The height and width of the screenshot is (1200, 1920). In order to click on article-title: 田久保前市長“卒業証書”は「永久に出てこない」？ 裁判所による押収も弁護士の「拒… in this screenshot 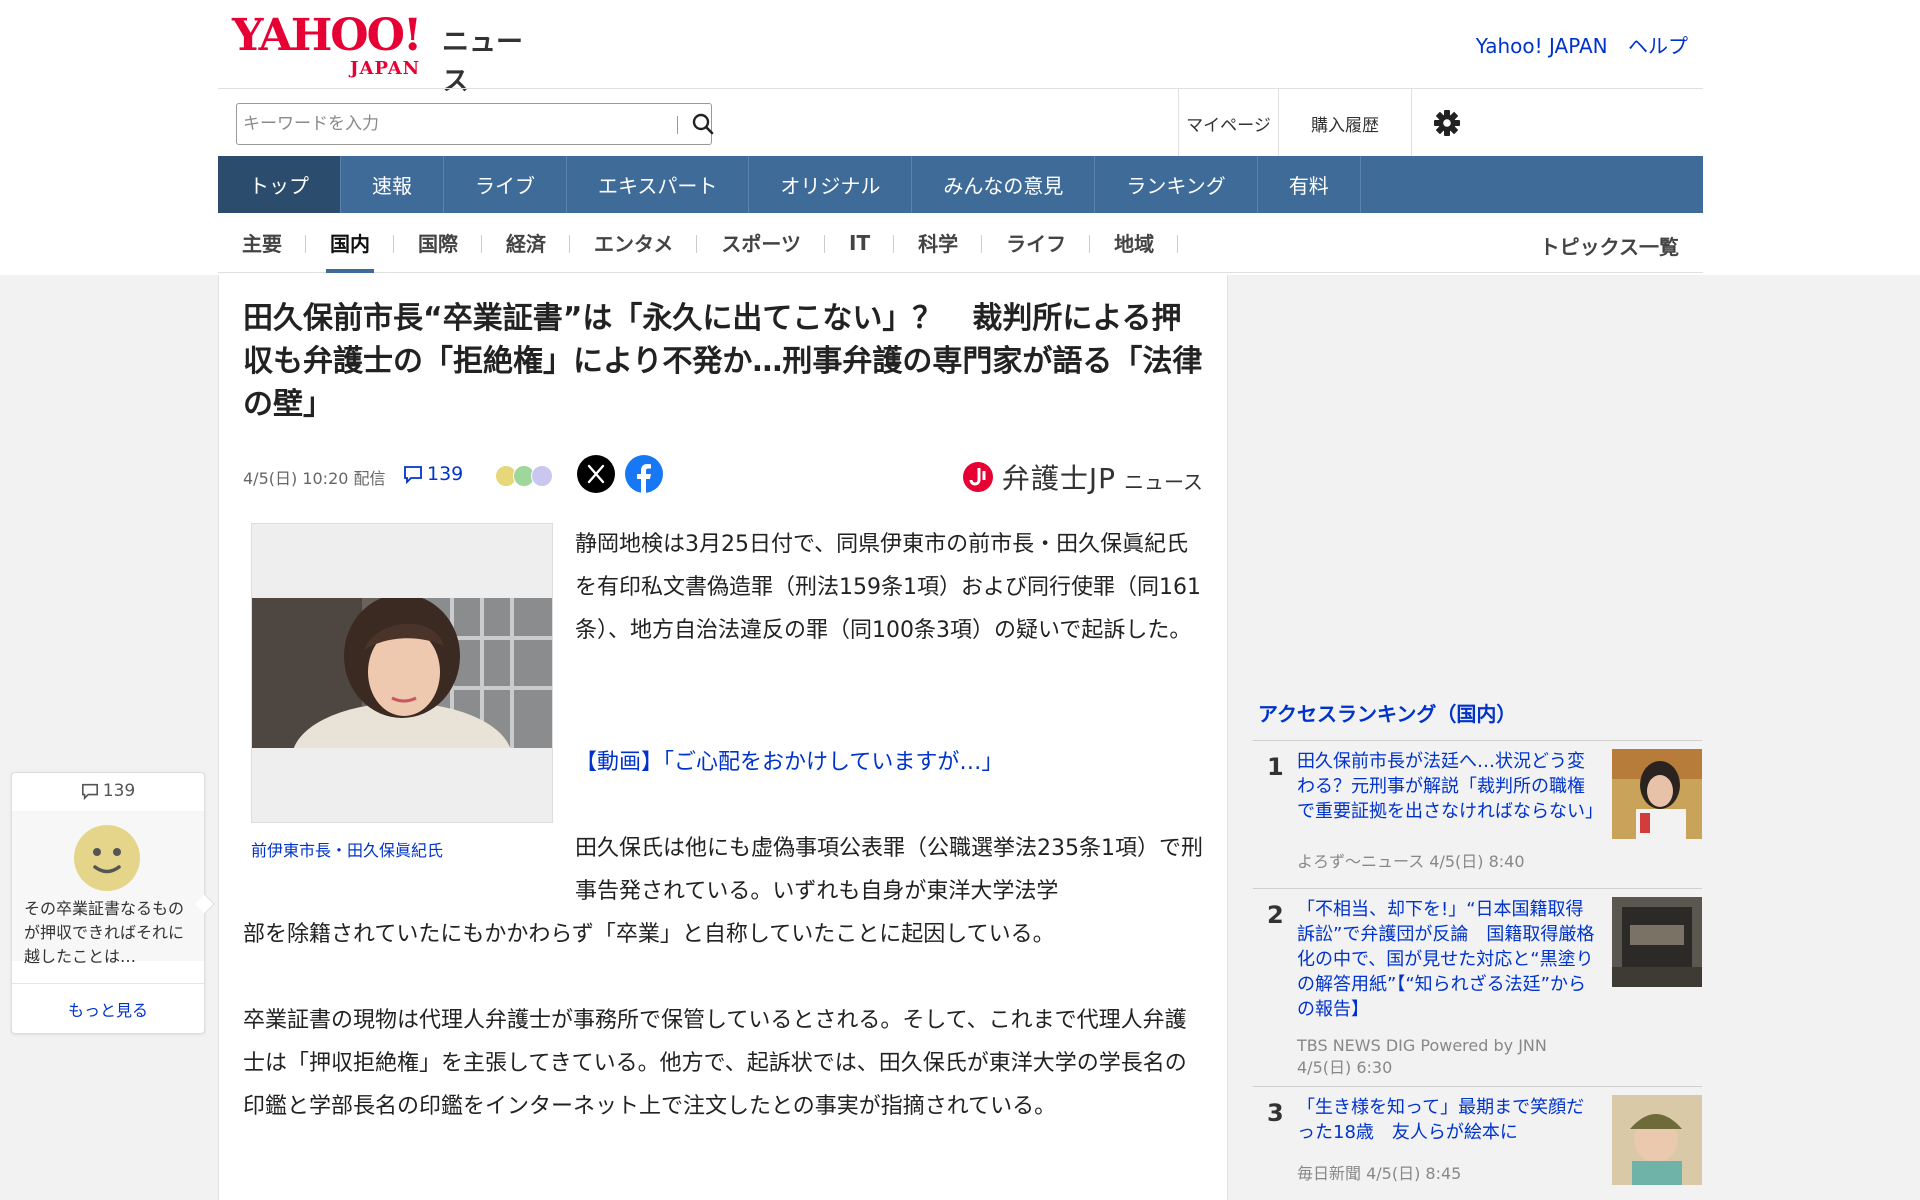, I will do `click(723, 361)`.